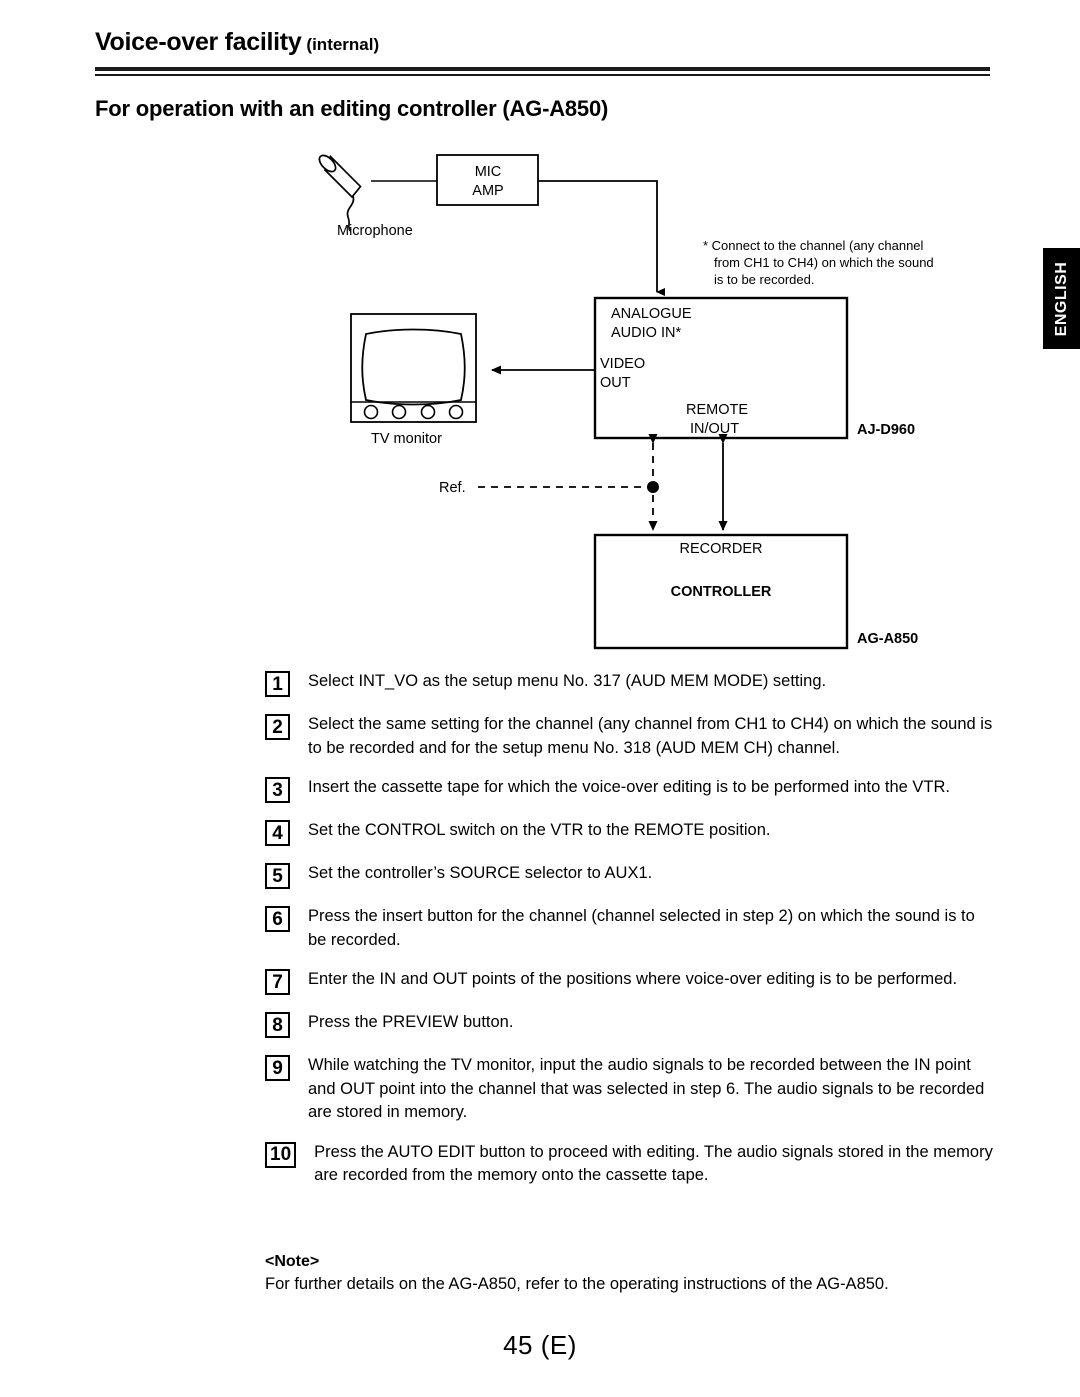 This screenshot has height=1397, width=1080. I want to click on step-number-badge: 2, so click(277, 727).